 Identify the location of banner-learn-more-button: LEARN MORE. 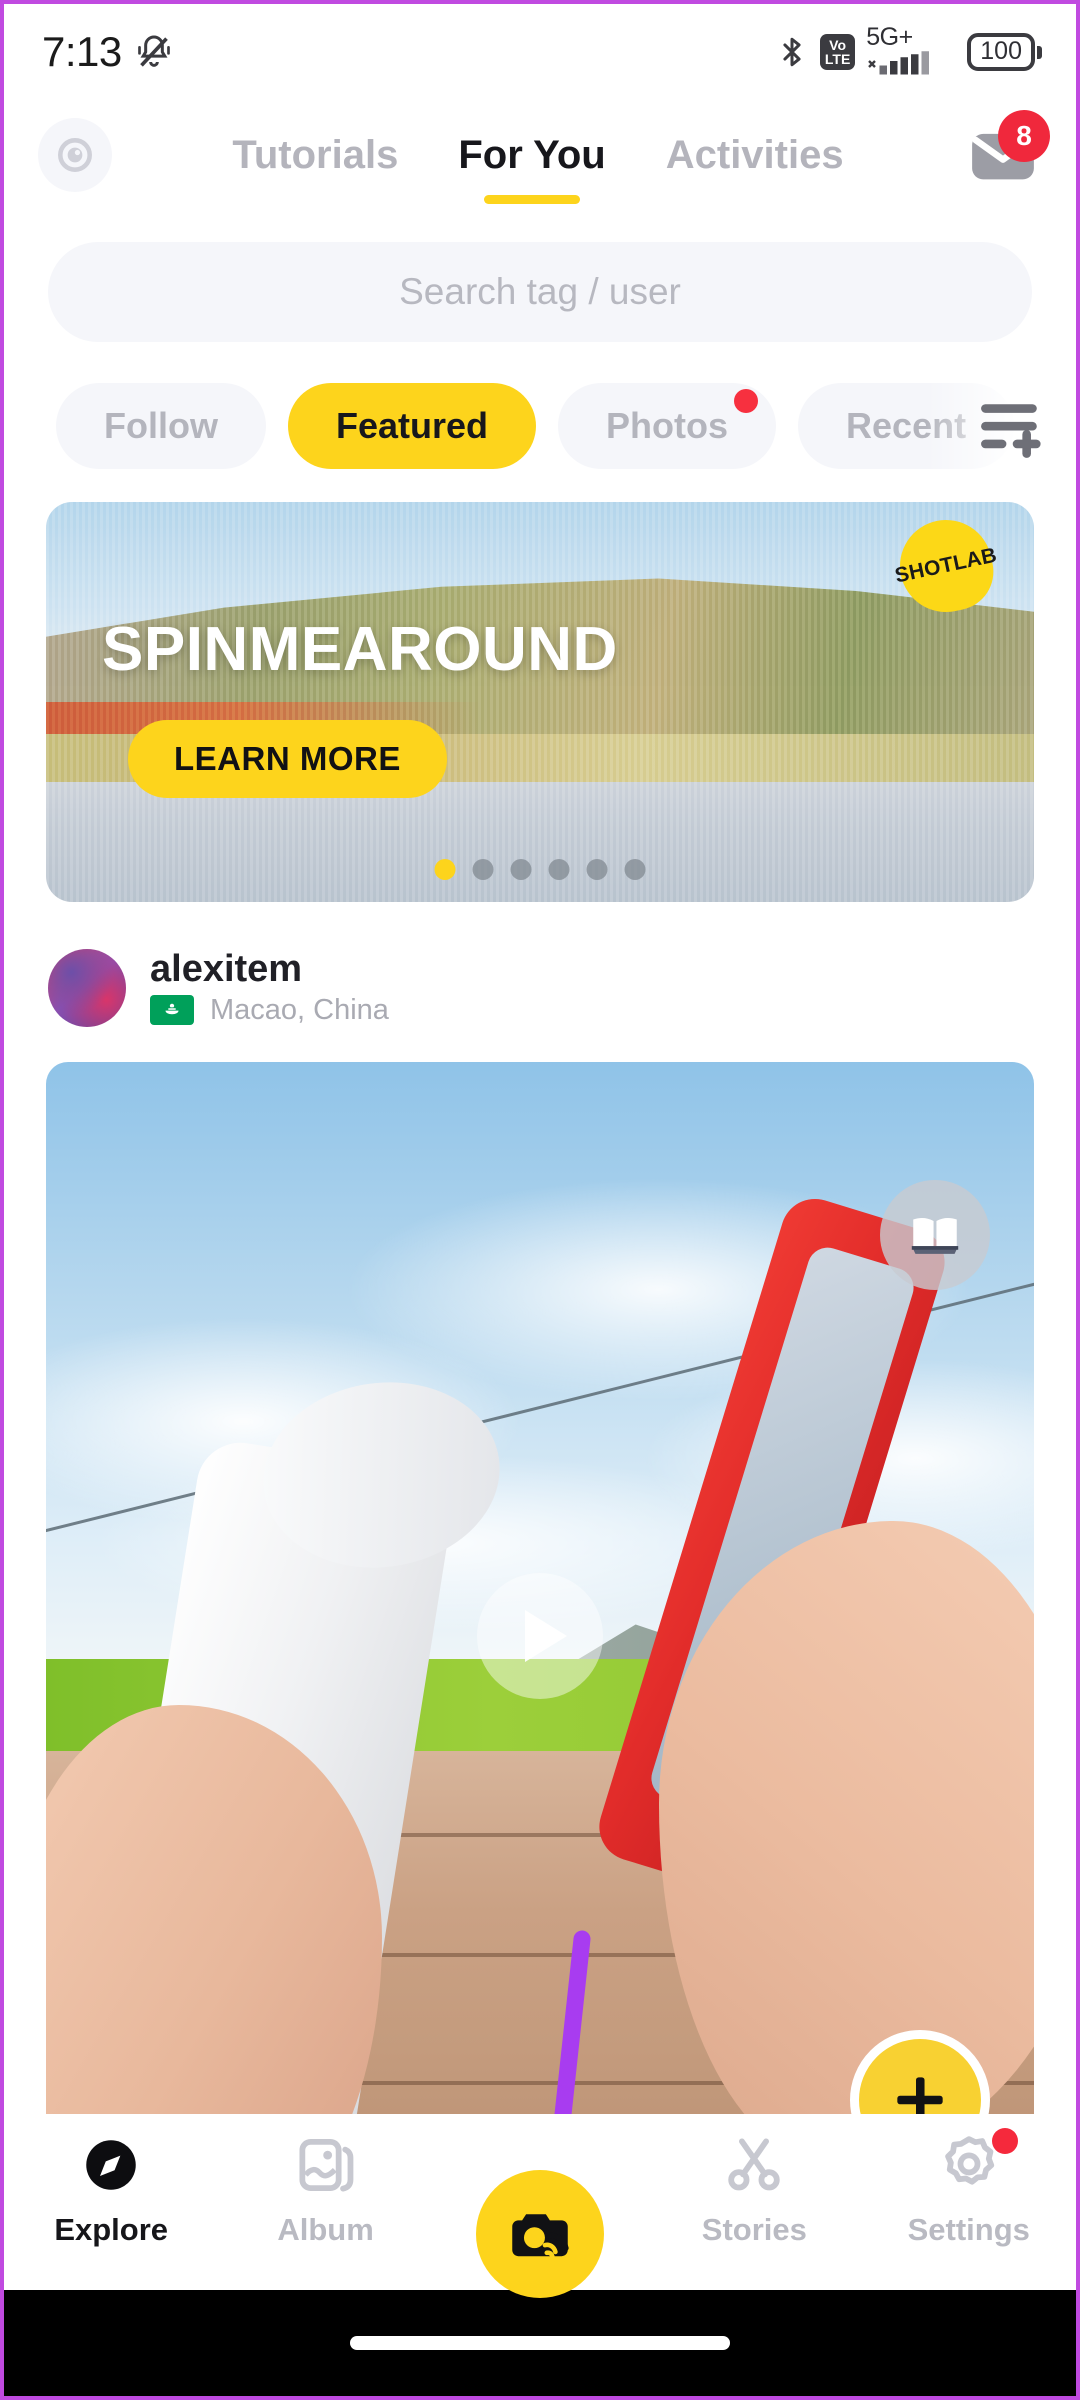
(287, 759).